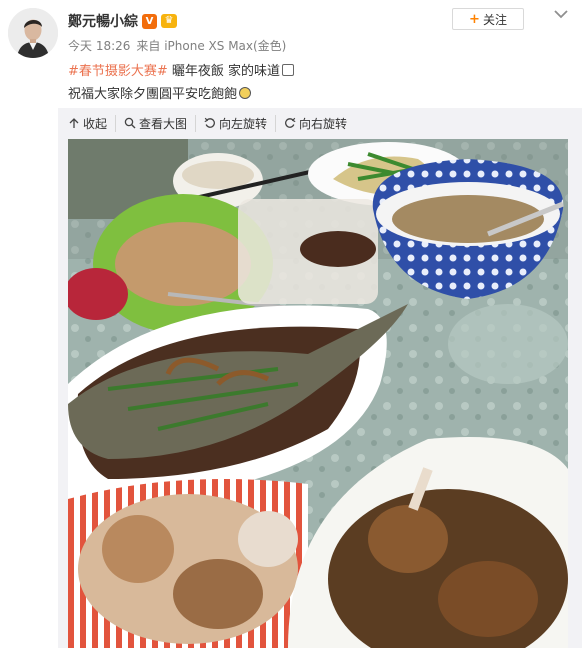 The width and height of the screenshot is (582, 648). I want to click on post-source: 来自 iPhone XS Max(金色), so click(211, 46).